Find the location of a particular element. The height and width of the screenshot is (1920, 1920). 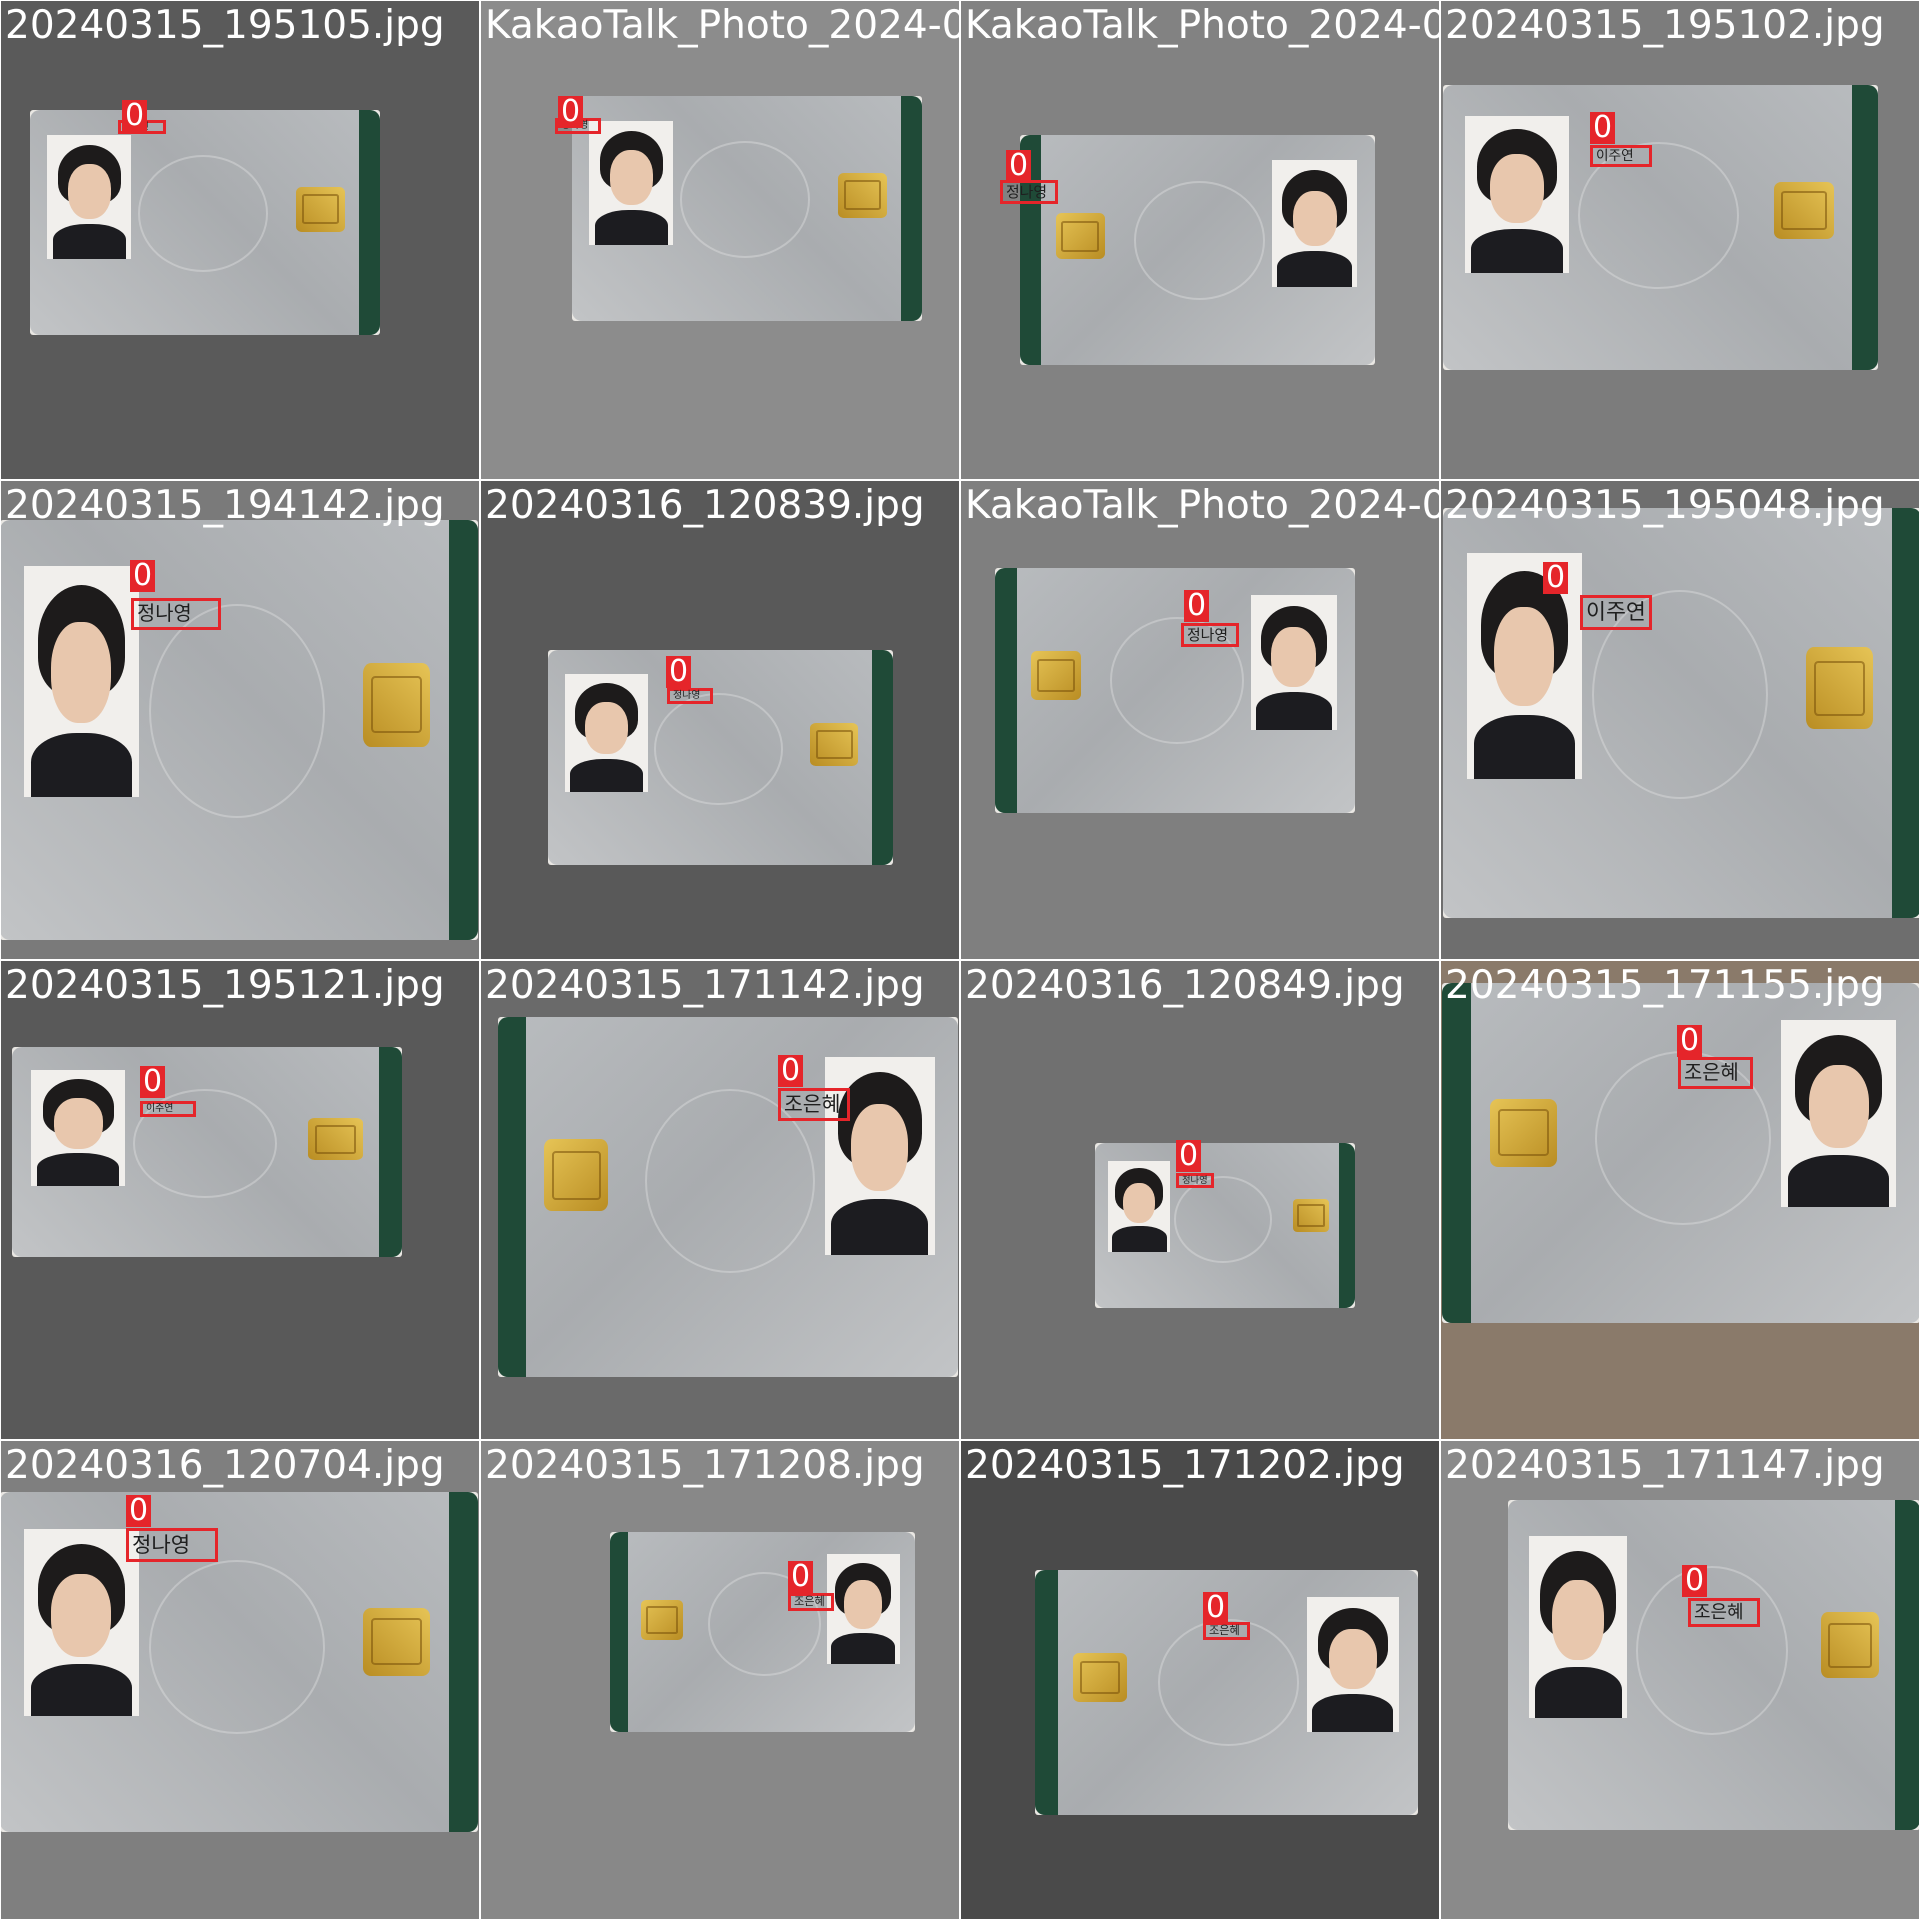

mosaic-tile: 20240315_195105.jpg이주연0 is located at coordinates (240, 240).